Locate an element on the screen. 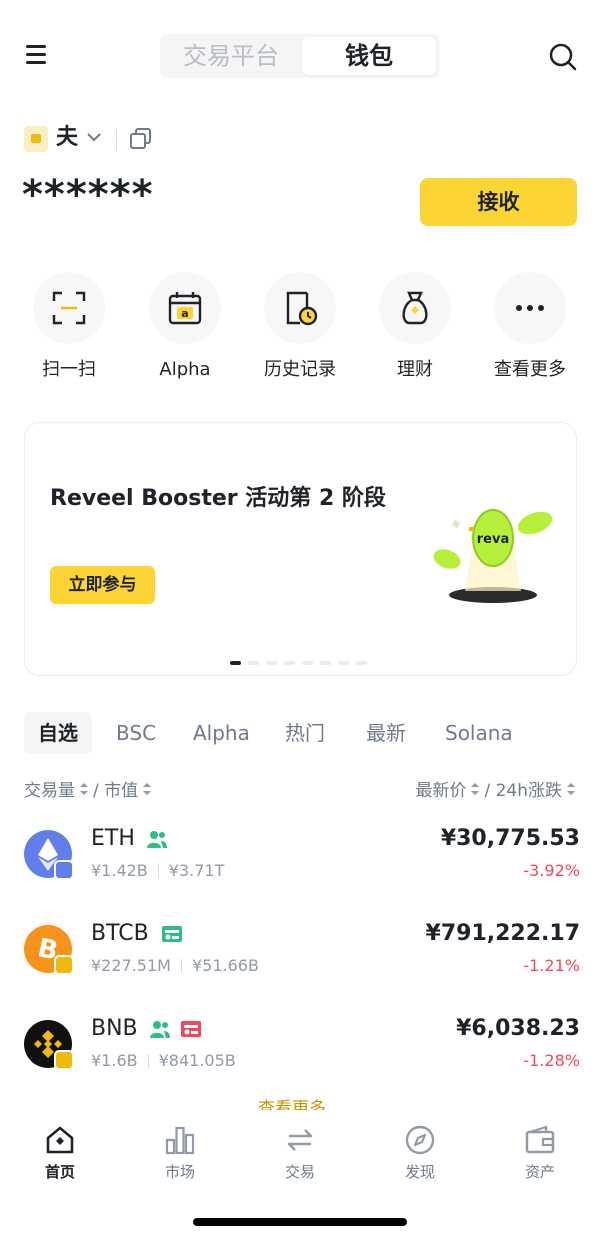 The width and height of the screenshot is (600, 1240). search-icon is located at coordinates (563, 57).